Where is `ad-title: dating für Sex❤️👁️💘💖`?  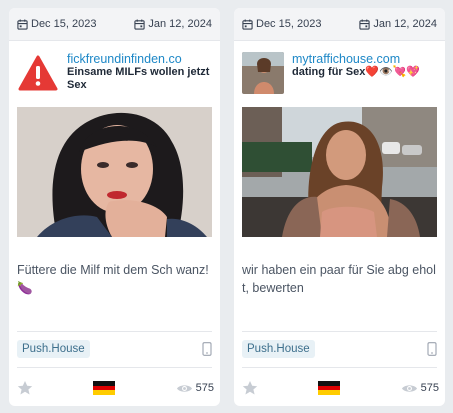
ad-title: dating für Sex❤️👁️💘💖 is located at coordinates (356, 72).